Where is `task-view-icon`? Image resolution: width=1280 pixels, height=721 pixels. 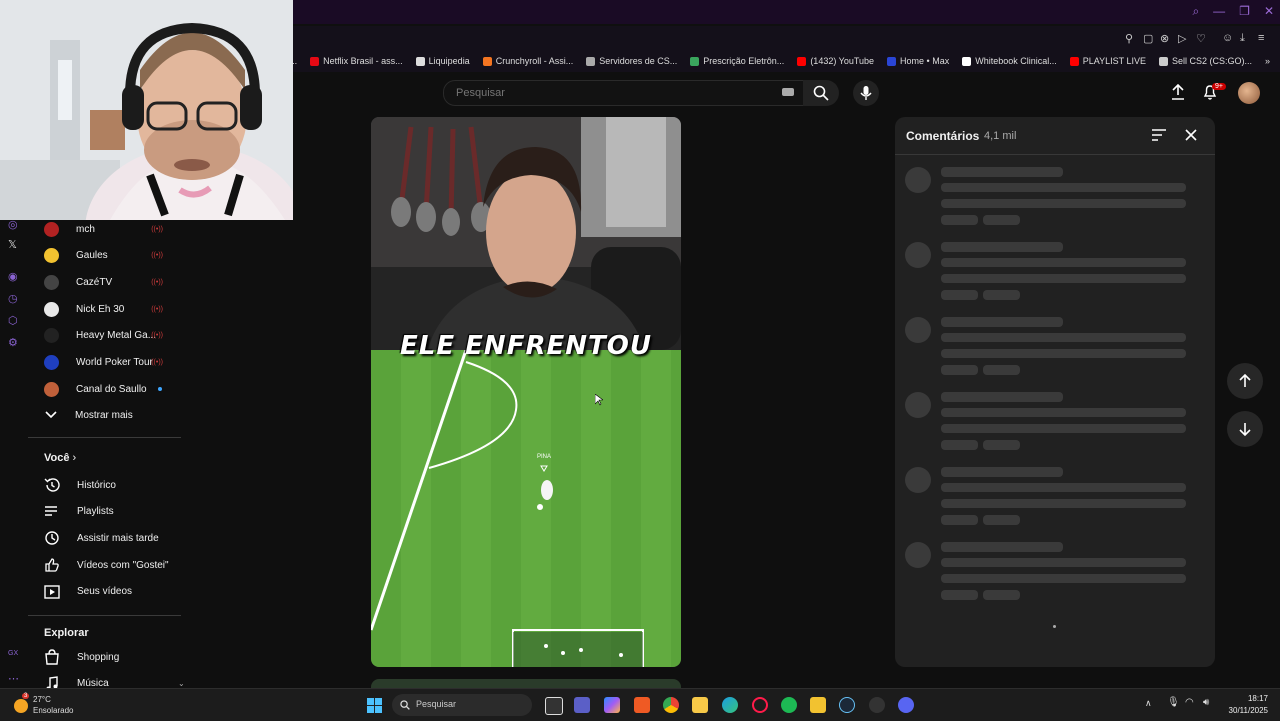 task-view-icon is located at coordinates (554, 706).